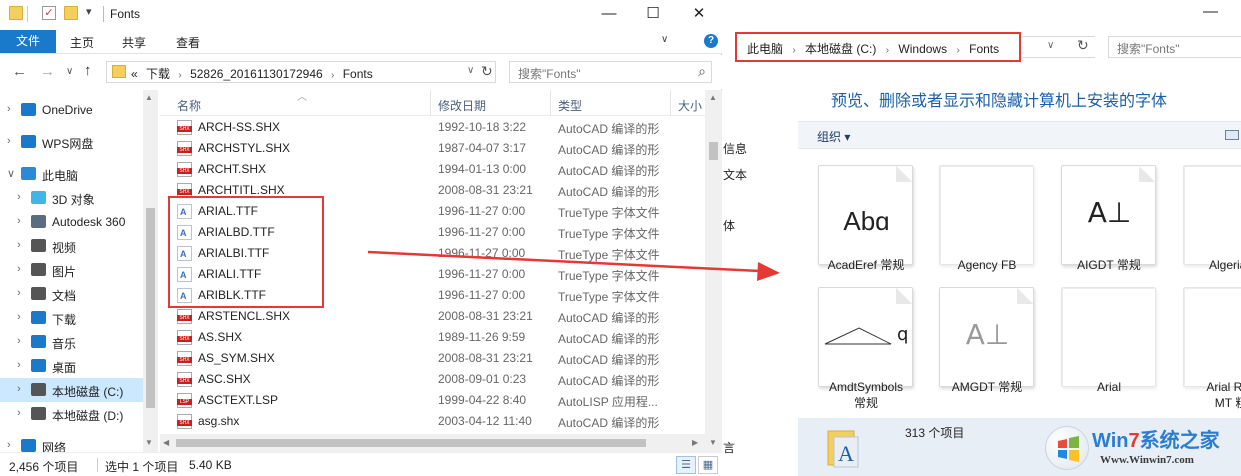 The height and width of the screenshot is (476, 1241). I want to click on font-tile: ABC, so click(1212, 215).